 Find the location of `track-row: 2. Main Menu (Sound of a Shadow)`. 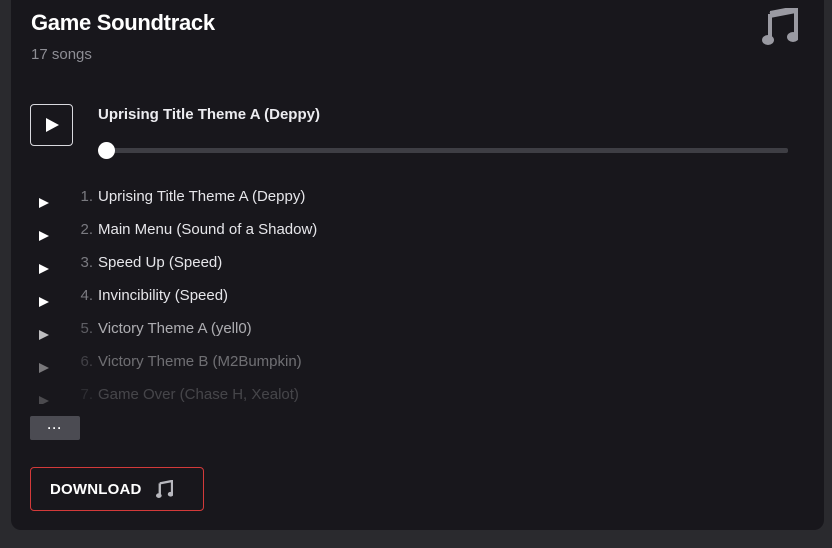

track-row: 2. Main Menu (Sound of a Shadow) is located at coordinates (361, 235).